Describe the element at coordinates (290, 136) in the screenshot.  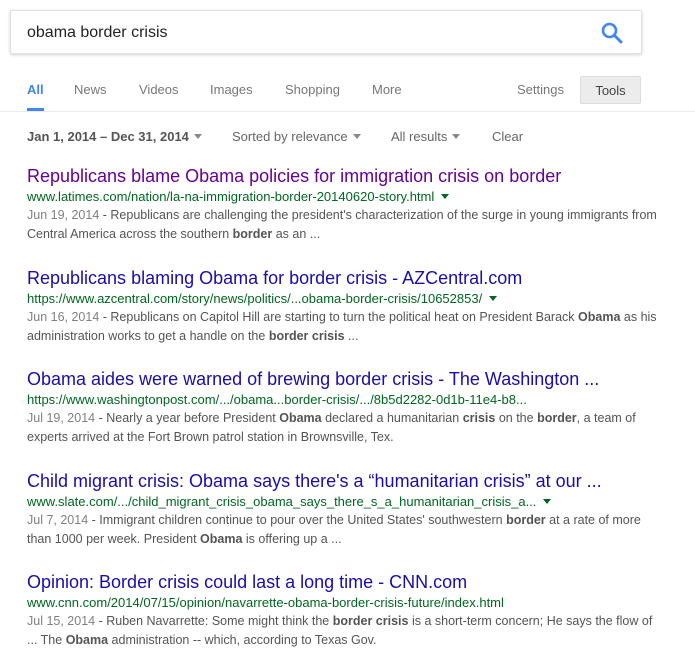
I see `sort-label: Sorted by relevance` at that location.